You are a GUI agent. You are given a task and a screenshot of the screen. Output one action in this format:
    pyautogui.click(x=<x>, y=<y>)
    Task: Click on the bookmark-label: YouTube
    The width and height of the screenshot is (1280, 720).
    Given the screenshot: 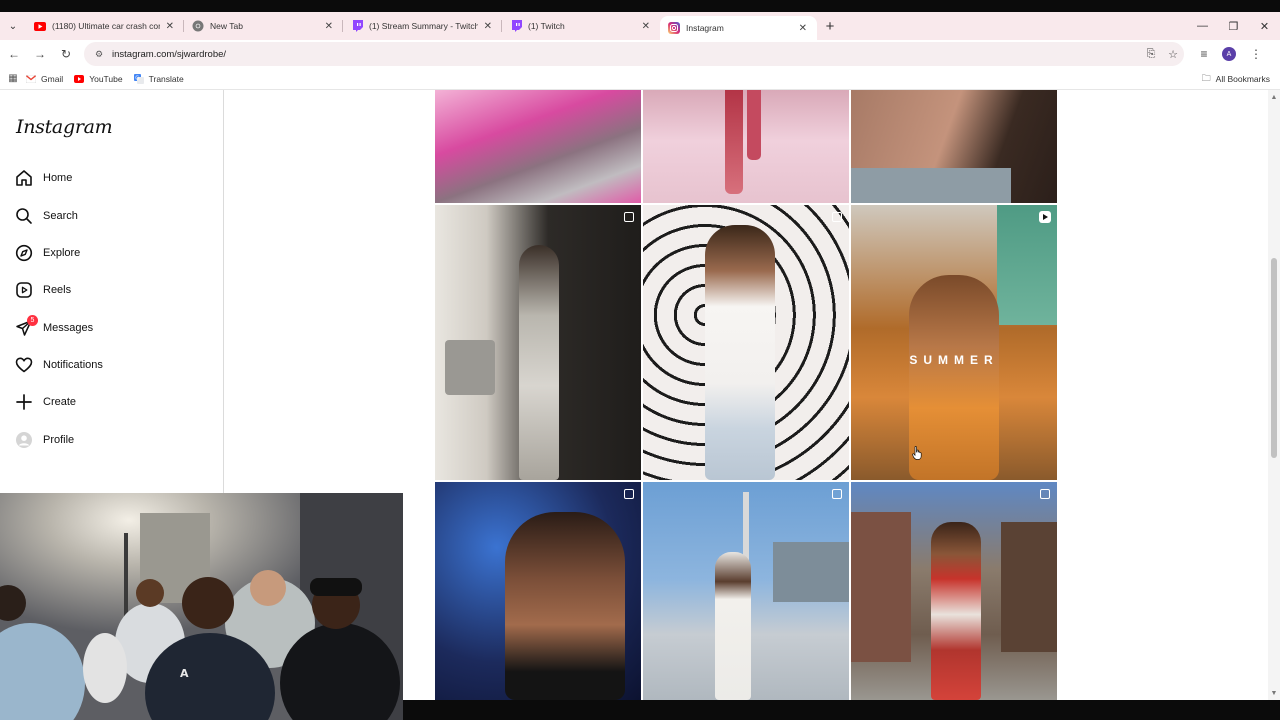 What is the action you would take?
    pyautogui.click(x=106, y=78)
    